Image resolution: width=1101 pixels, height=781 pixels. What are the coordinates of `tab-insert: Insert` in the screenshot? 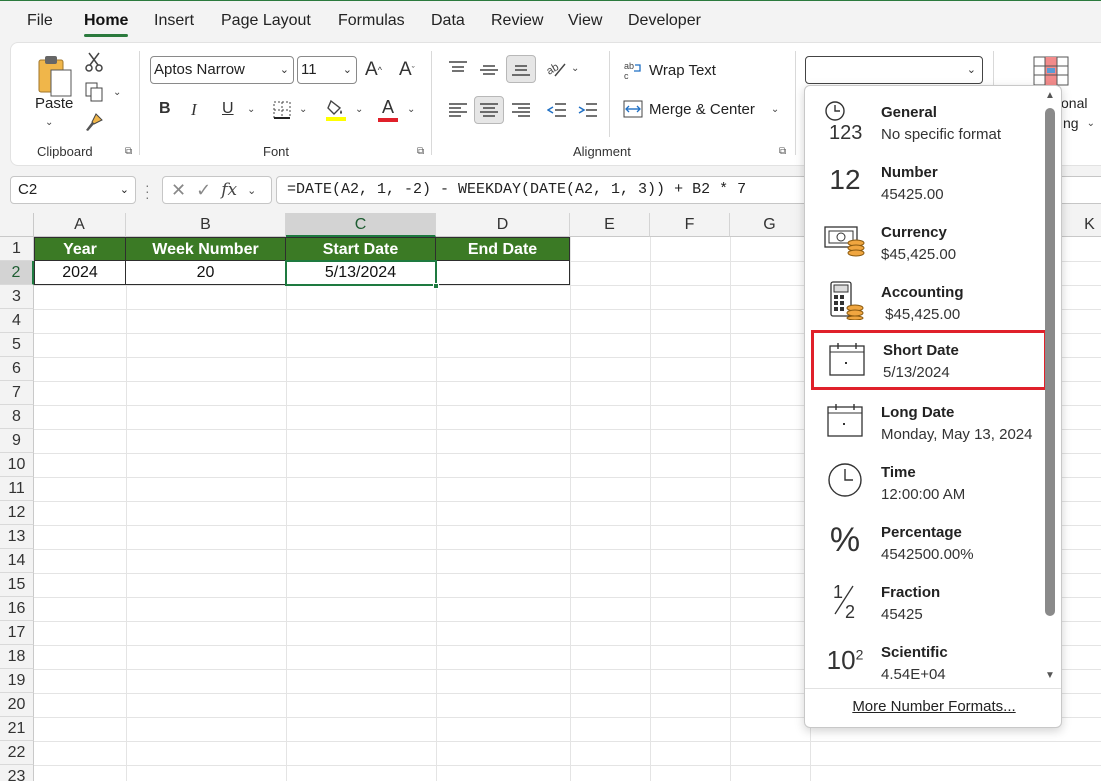 It's located at (174, 21).